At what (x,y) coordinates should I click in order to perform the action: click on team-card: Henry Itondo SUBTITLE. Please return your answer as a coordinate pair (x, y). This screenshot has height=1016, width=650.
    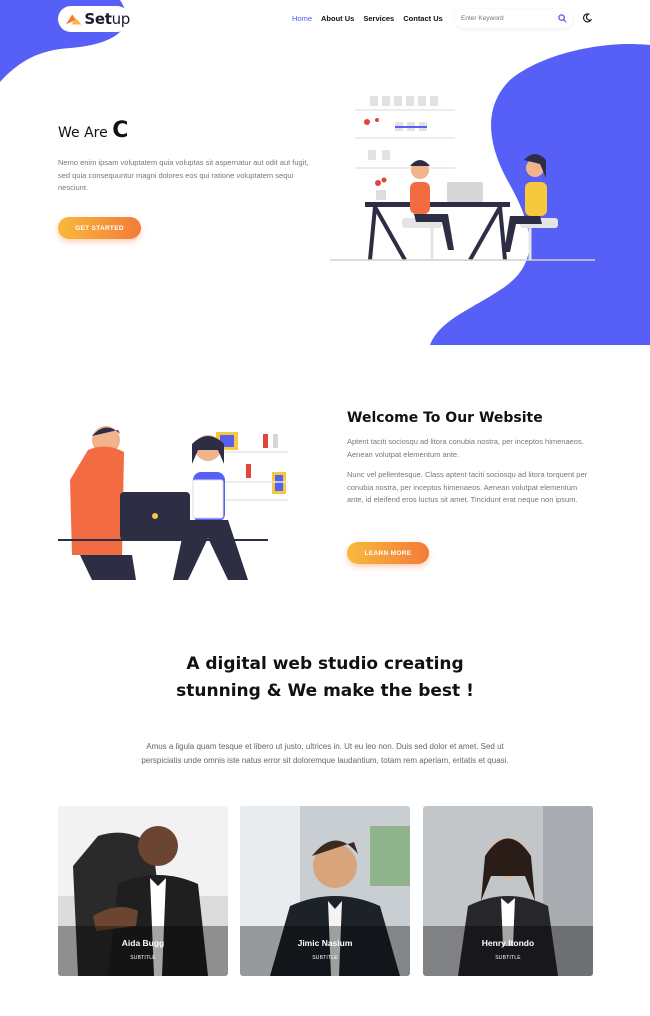
    Looking at the image, I should click on (508, 891).